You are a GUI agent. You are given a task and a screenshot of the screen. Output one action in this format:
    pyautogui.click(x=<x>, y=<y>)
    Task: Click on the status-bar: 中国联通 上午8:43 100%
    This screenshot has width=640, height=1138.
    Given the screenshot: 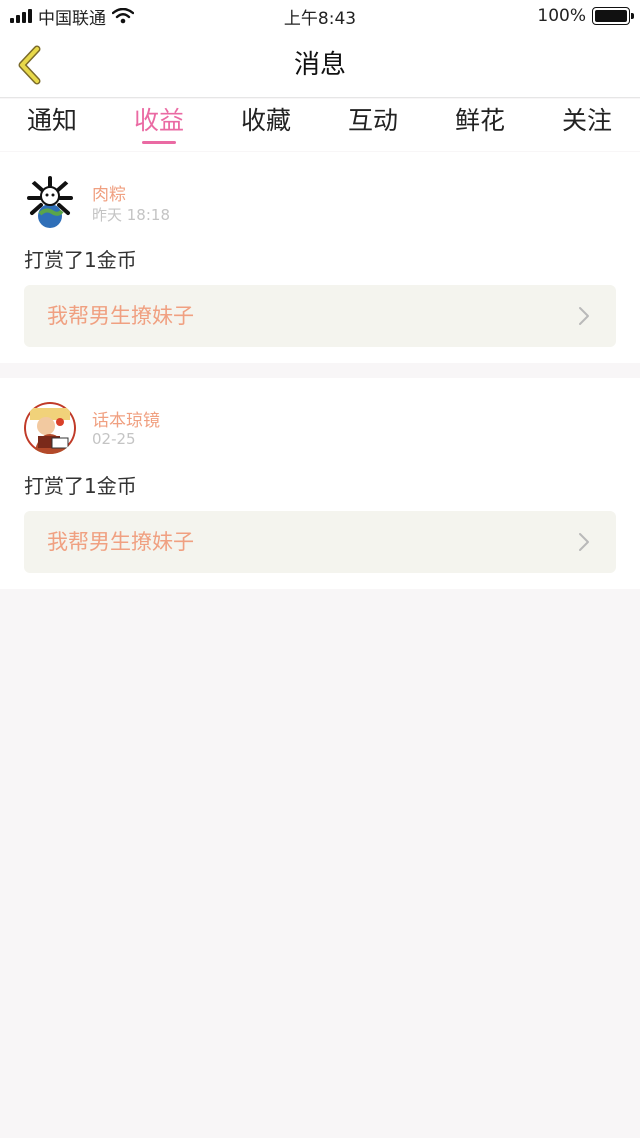 What is the action you would take?
    pyautogui.click(x=320, y=16)
    